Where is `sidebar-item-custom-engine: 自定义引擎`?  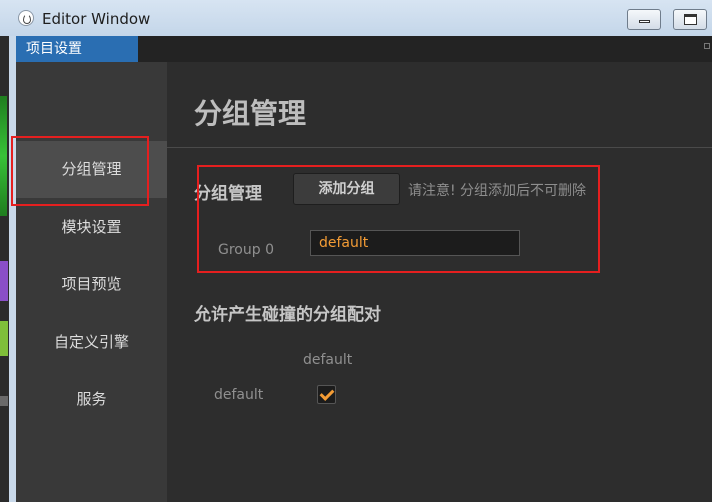 sidebar-item-custom-engine: 自定义引擎 is located at coordinates (91, 342).